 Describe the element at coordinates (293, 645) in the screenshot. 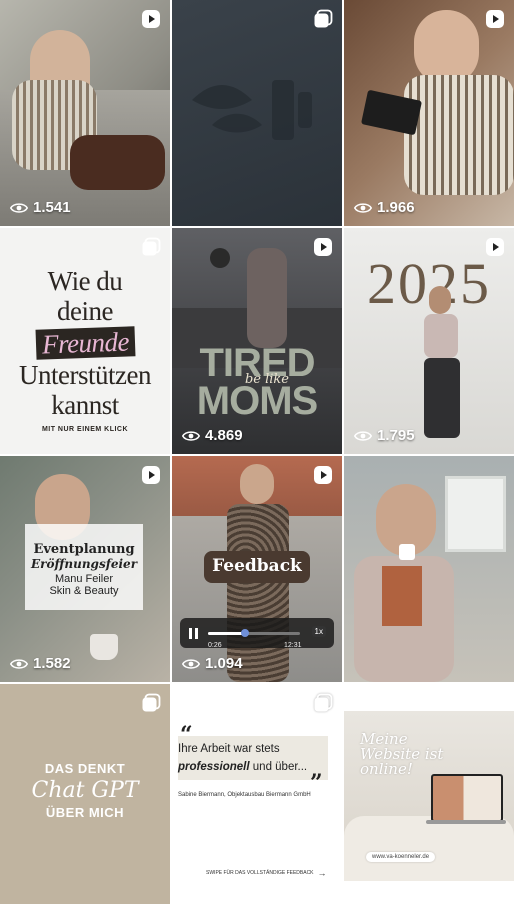

I see `time-total: 12:31` at that location.